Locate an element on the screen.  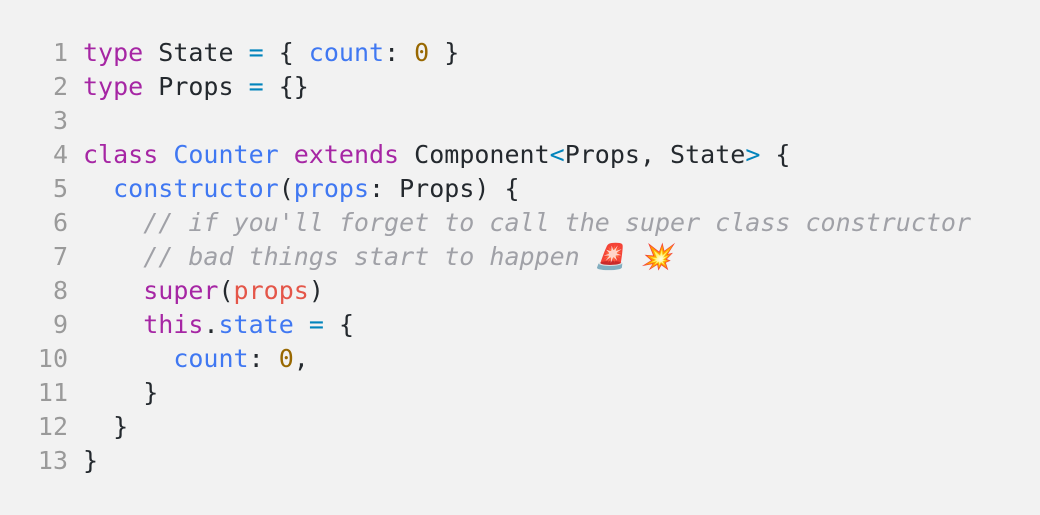
line-number: 2 is located at coordinates (60, 86).